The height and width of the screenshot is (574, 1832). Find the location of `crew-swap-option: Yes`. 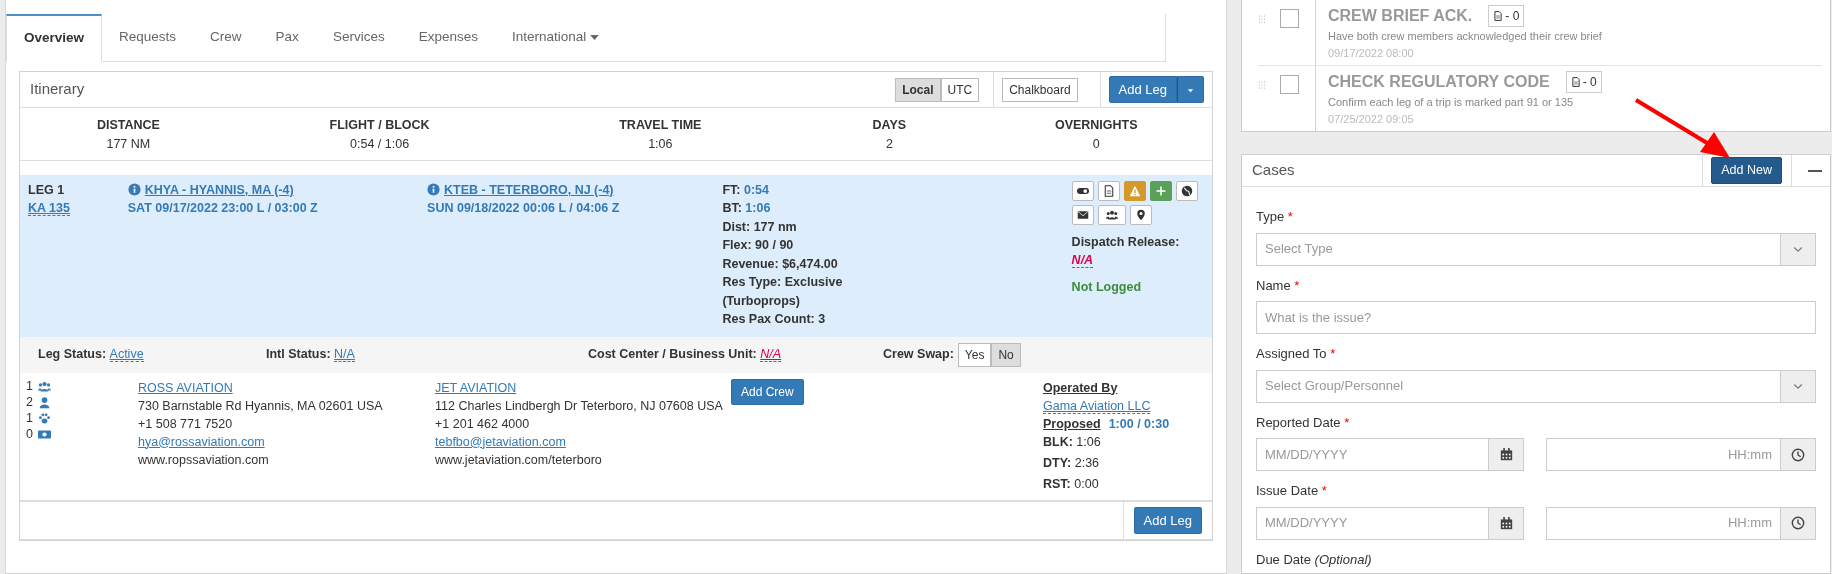

crew-swap-option: Yes is located at coordinates (974, 354).